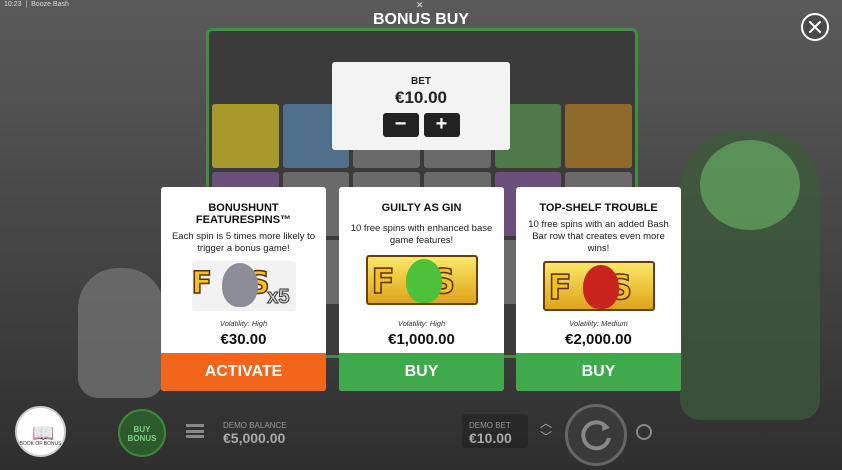 This screenshot has width=842, height=470. What do you see at coordinates (400, 125) in the screenshot?
I see `decrease-bet-button: −` at bounding box center [400, 125].